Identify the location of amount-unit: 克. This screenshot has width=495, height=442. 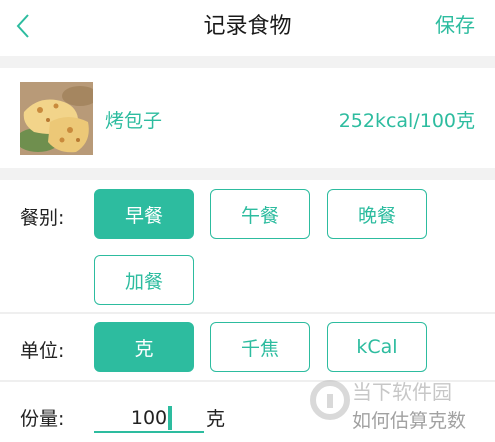
(216, 419).